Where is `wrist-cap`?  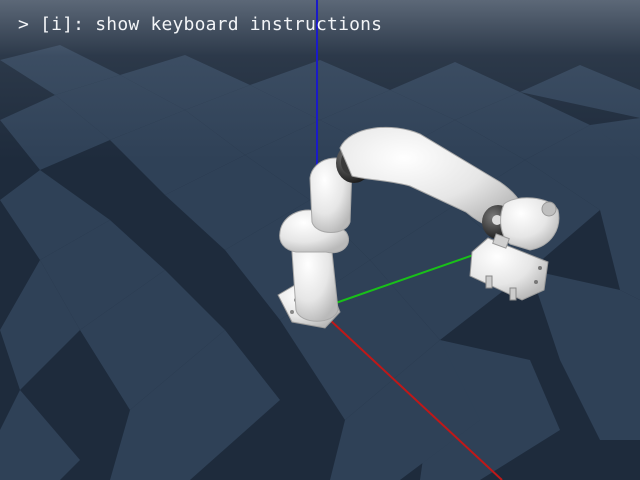
wrist-cap is located at coordinates (549, 209).